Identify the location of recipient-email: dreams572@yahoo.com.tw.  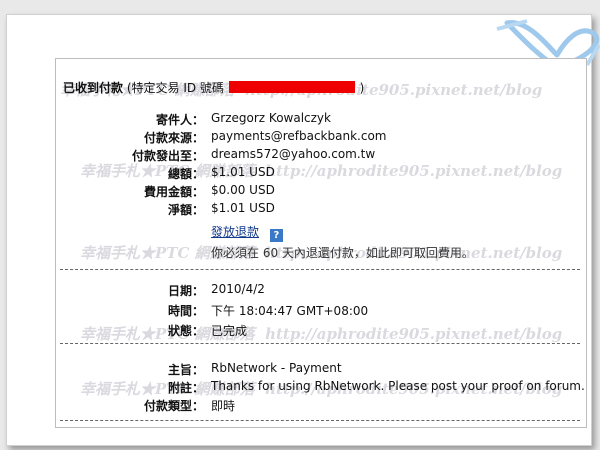
(293, 154).